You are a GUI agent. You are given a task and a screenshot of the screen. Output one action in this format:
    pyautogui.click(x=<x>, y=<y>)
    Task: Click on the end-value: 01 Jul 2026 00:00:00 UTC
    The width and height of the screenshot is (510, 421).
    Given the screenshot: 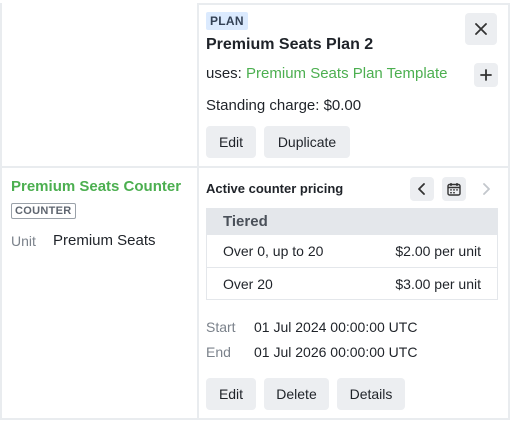 What is the action you would take?
    pyautogui.click(x=336, y=352)
    